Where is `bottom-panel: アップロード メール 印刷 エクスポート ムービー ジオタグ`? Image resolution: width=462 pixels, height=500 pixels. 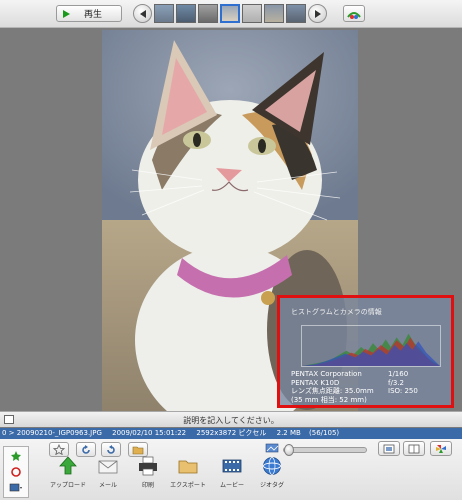 bottom-panel: アップロード メール 印刷 エクスポート ムービー ジオタグ is located at coordinates (231, 469).